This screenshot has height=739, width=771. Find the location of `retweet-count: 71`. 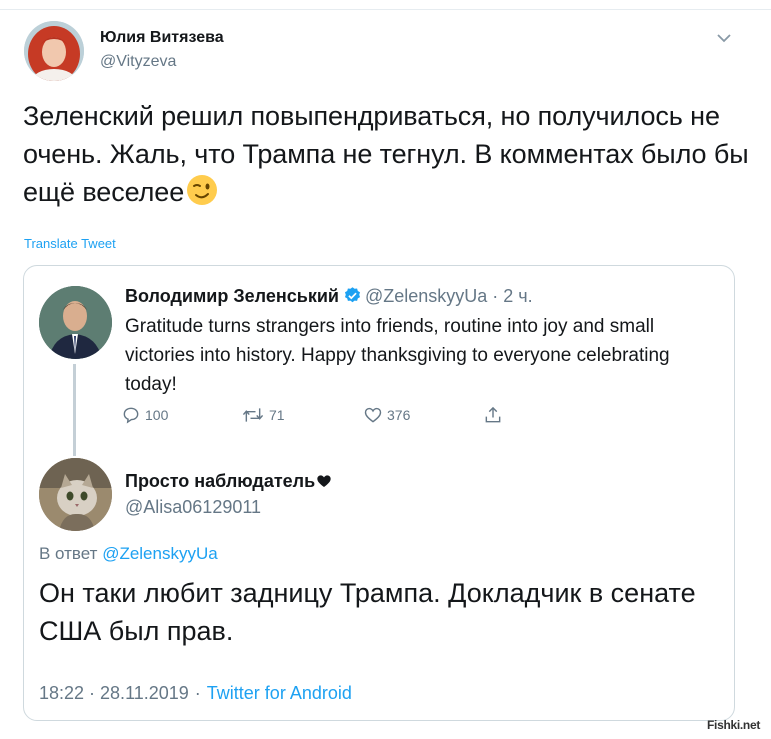

retweet-count: 71 is located at coordinates (277, 415).